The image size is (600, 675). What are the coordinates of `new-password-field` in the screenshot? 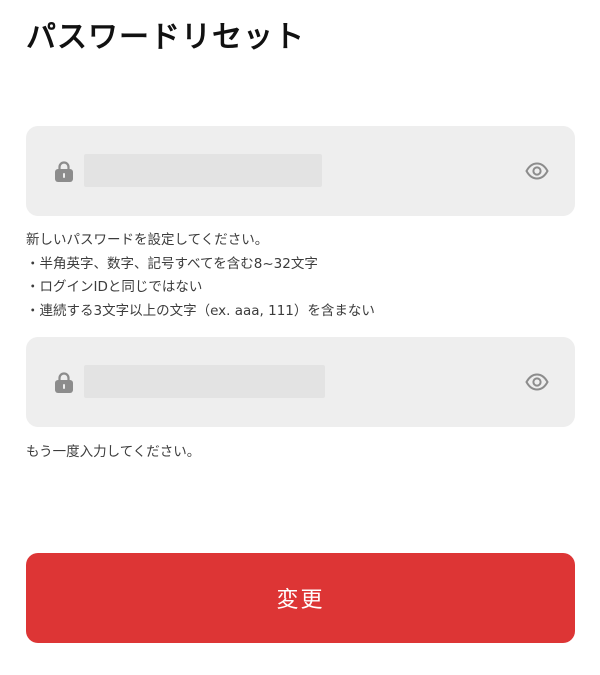 It's located at (300, 171).